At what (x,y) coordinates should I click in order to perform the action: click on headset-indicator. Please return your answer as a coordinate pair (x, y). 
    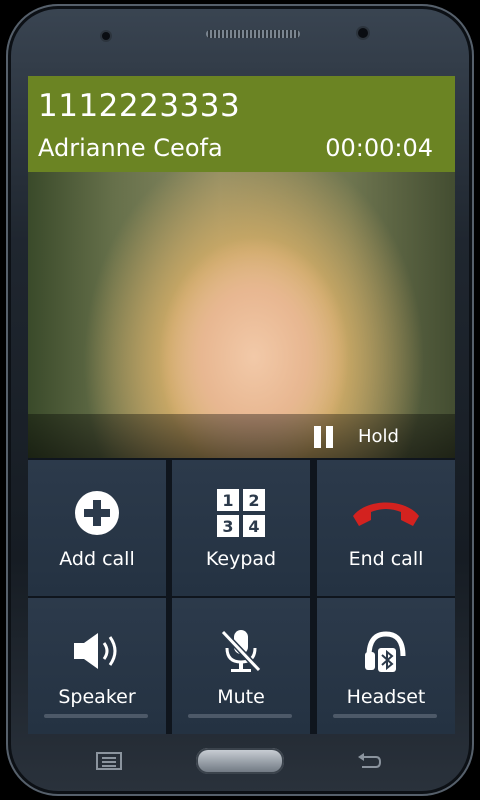
    Looking at the image, I should click on (385, 716).